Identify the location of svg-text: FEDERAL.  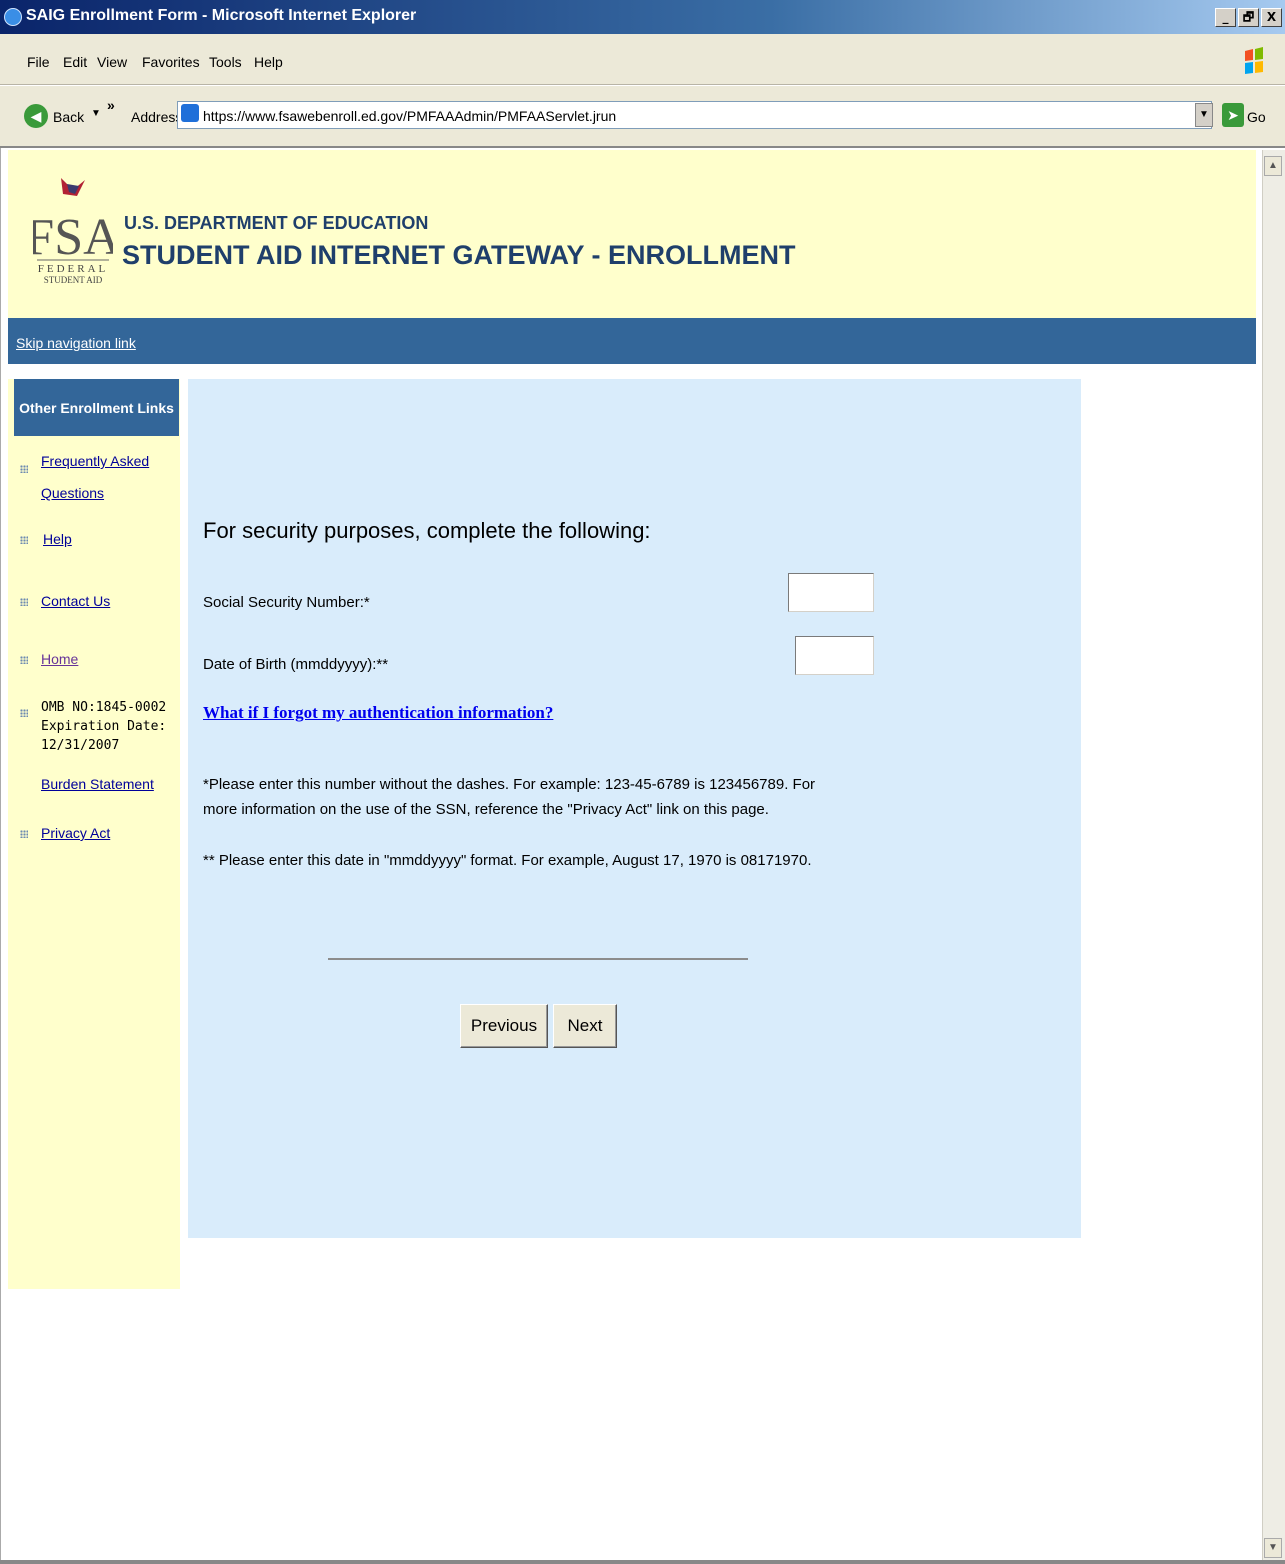
(73, 269).